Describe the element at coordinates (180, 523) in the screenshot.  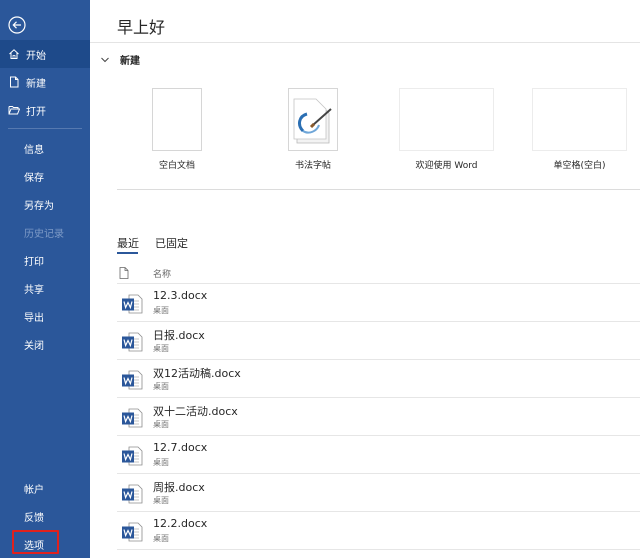
I see `file-name: 12.2.docx` at that location.